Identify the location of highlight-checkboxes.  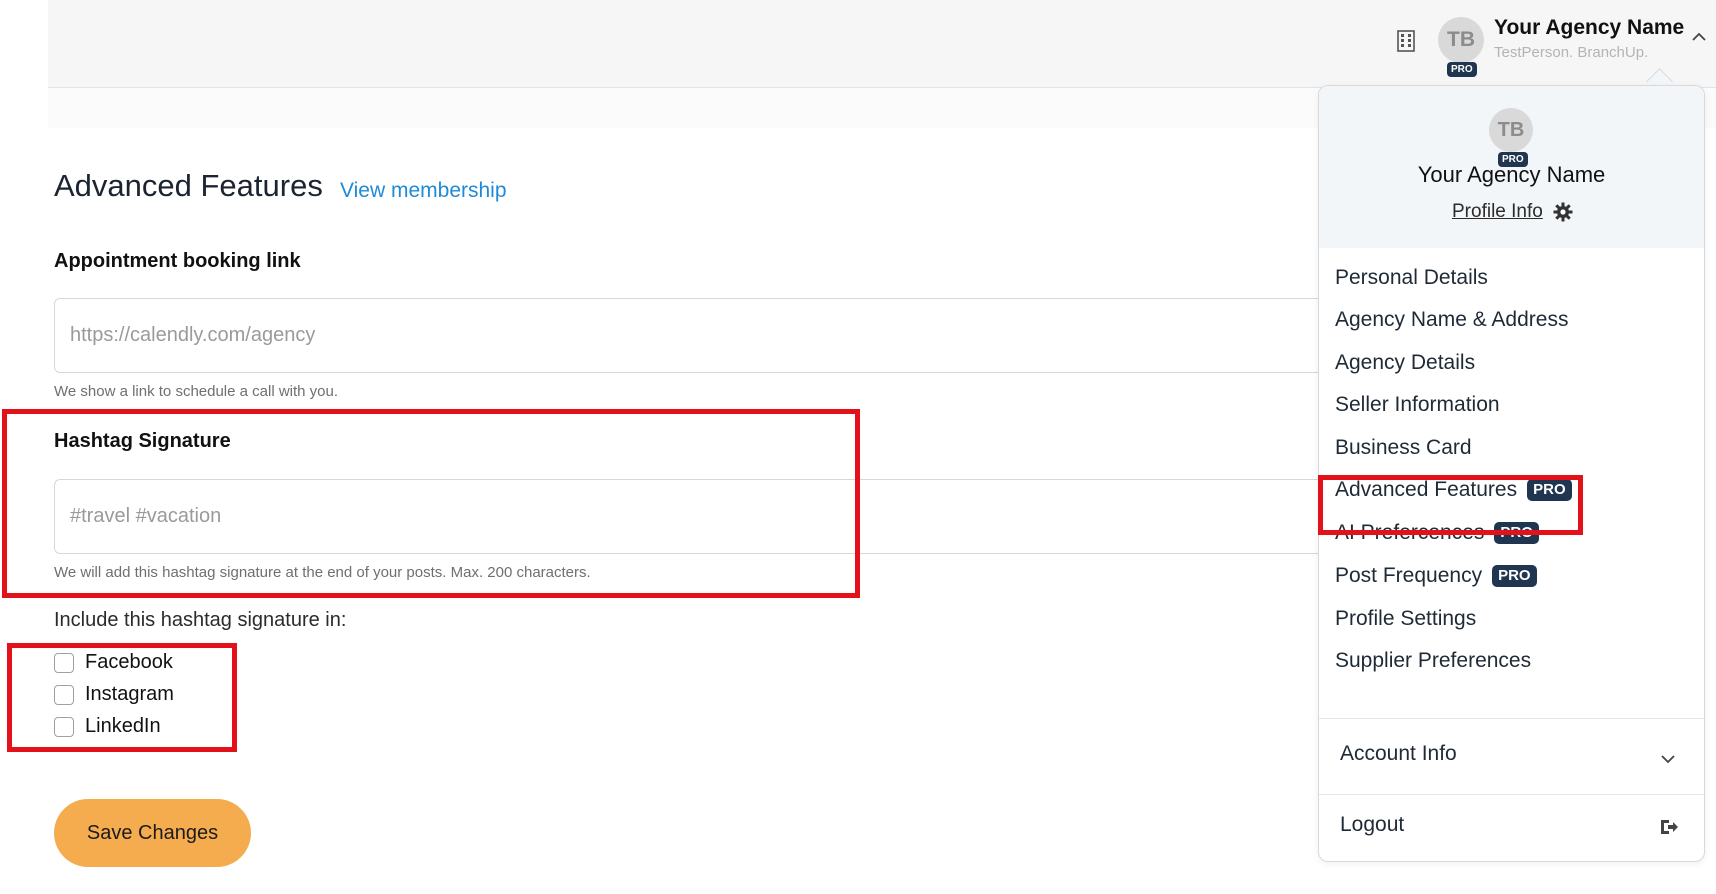
(122, 697).